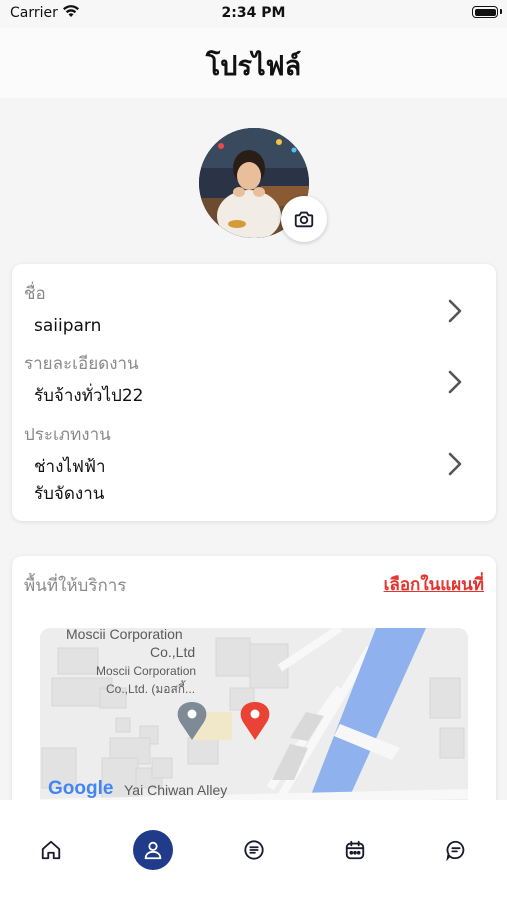  I want to click on home-icon, so click(51, 850).